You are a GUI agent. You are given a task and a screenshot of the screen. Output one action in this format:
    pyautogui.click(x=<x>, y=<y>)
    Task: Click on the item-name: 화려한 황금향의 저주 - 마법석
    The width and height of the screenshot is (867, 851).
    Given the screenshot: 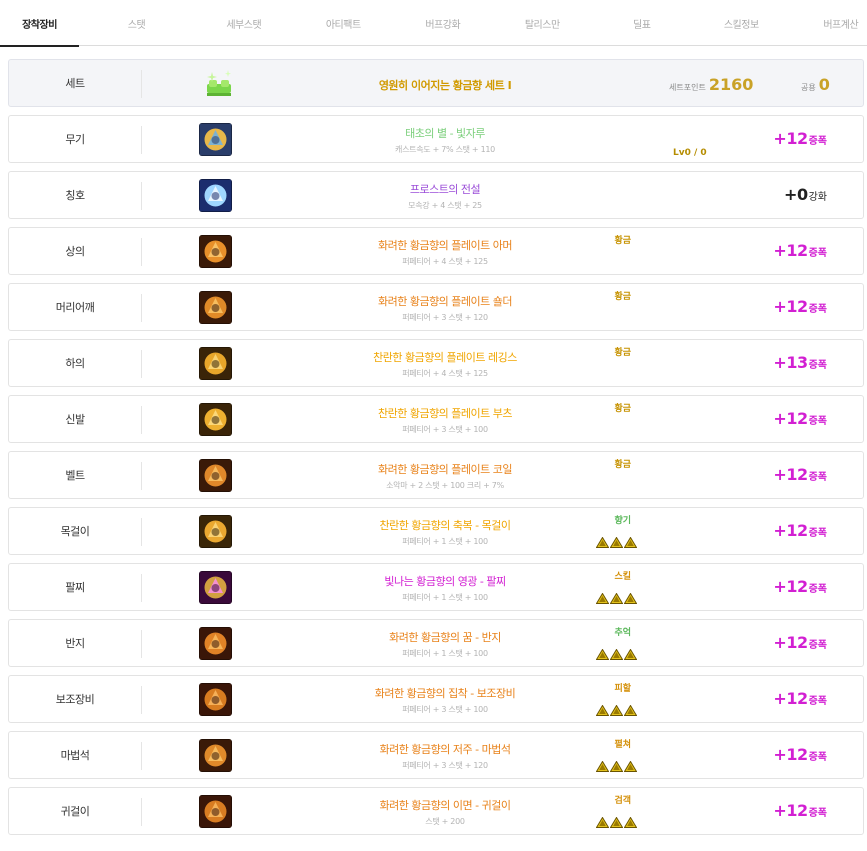 What is the action you would take?
    pyautogui.click(x=445, y=749)
    